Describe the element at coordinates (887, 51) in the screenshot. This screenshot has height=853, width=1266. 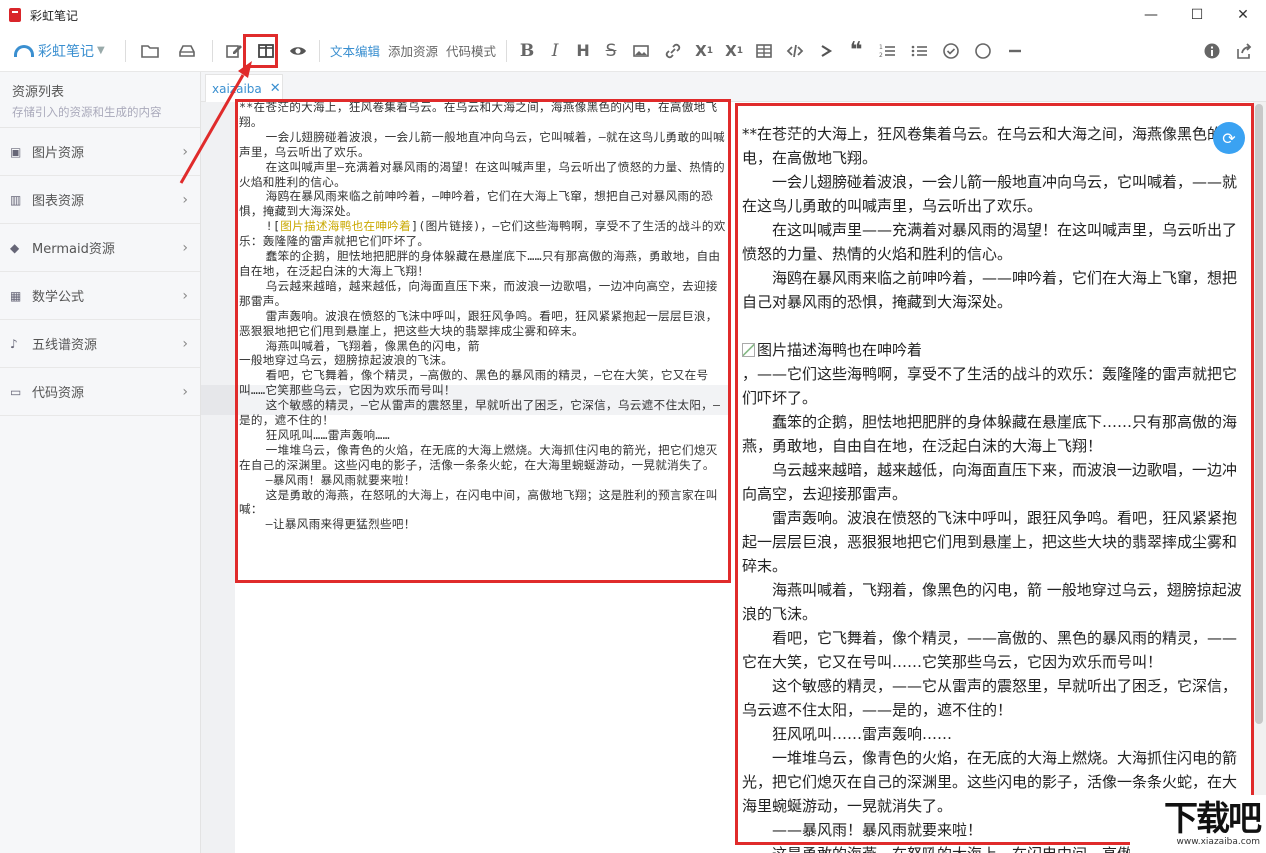
I see `ordered-list-icon: 12` at that location.